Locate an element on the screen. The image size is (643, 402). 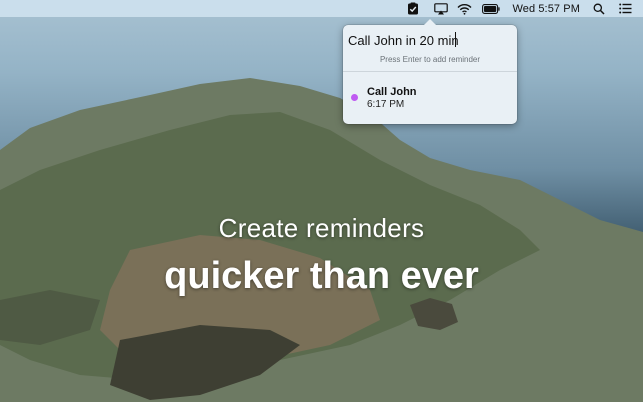
airplay-icon is located at coordinates (441, 8).